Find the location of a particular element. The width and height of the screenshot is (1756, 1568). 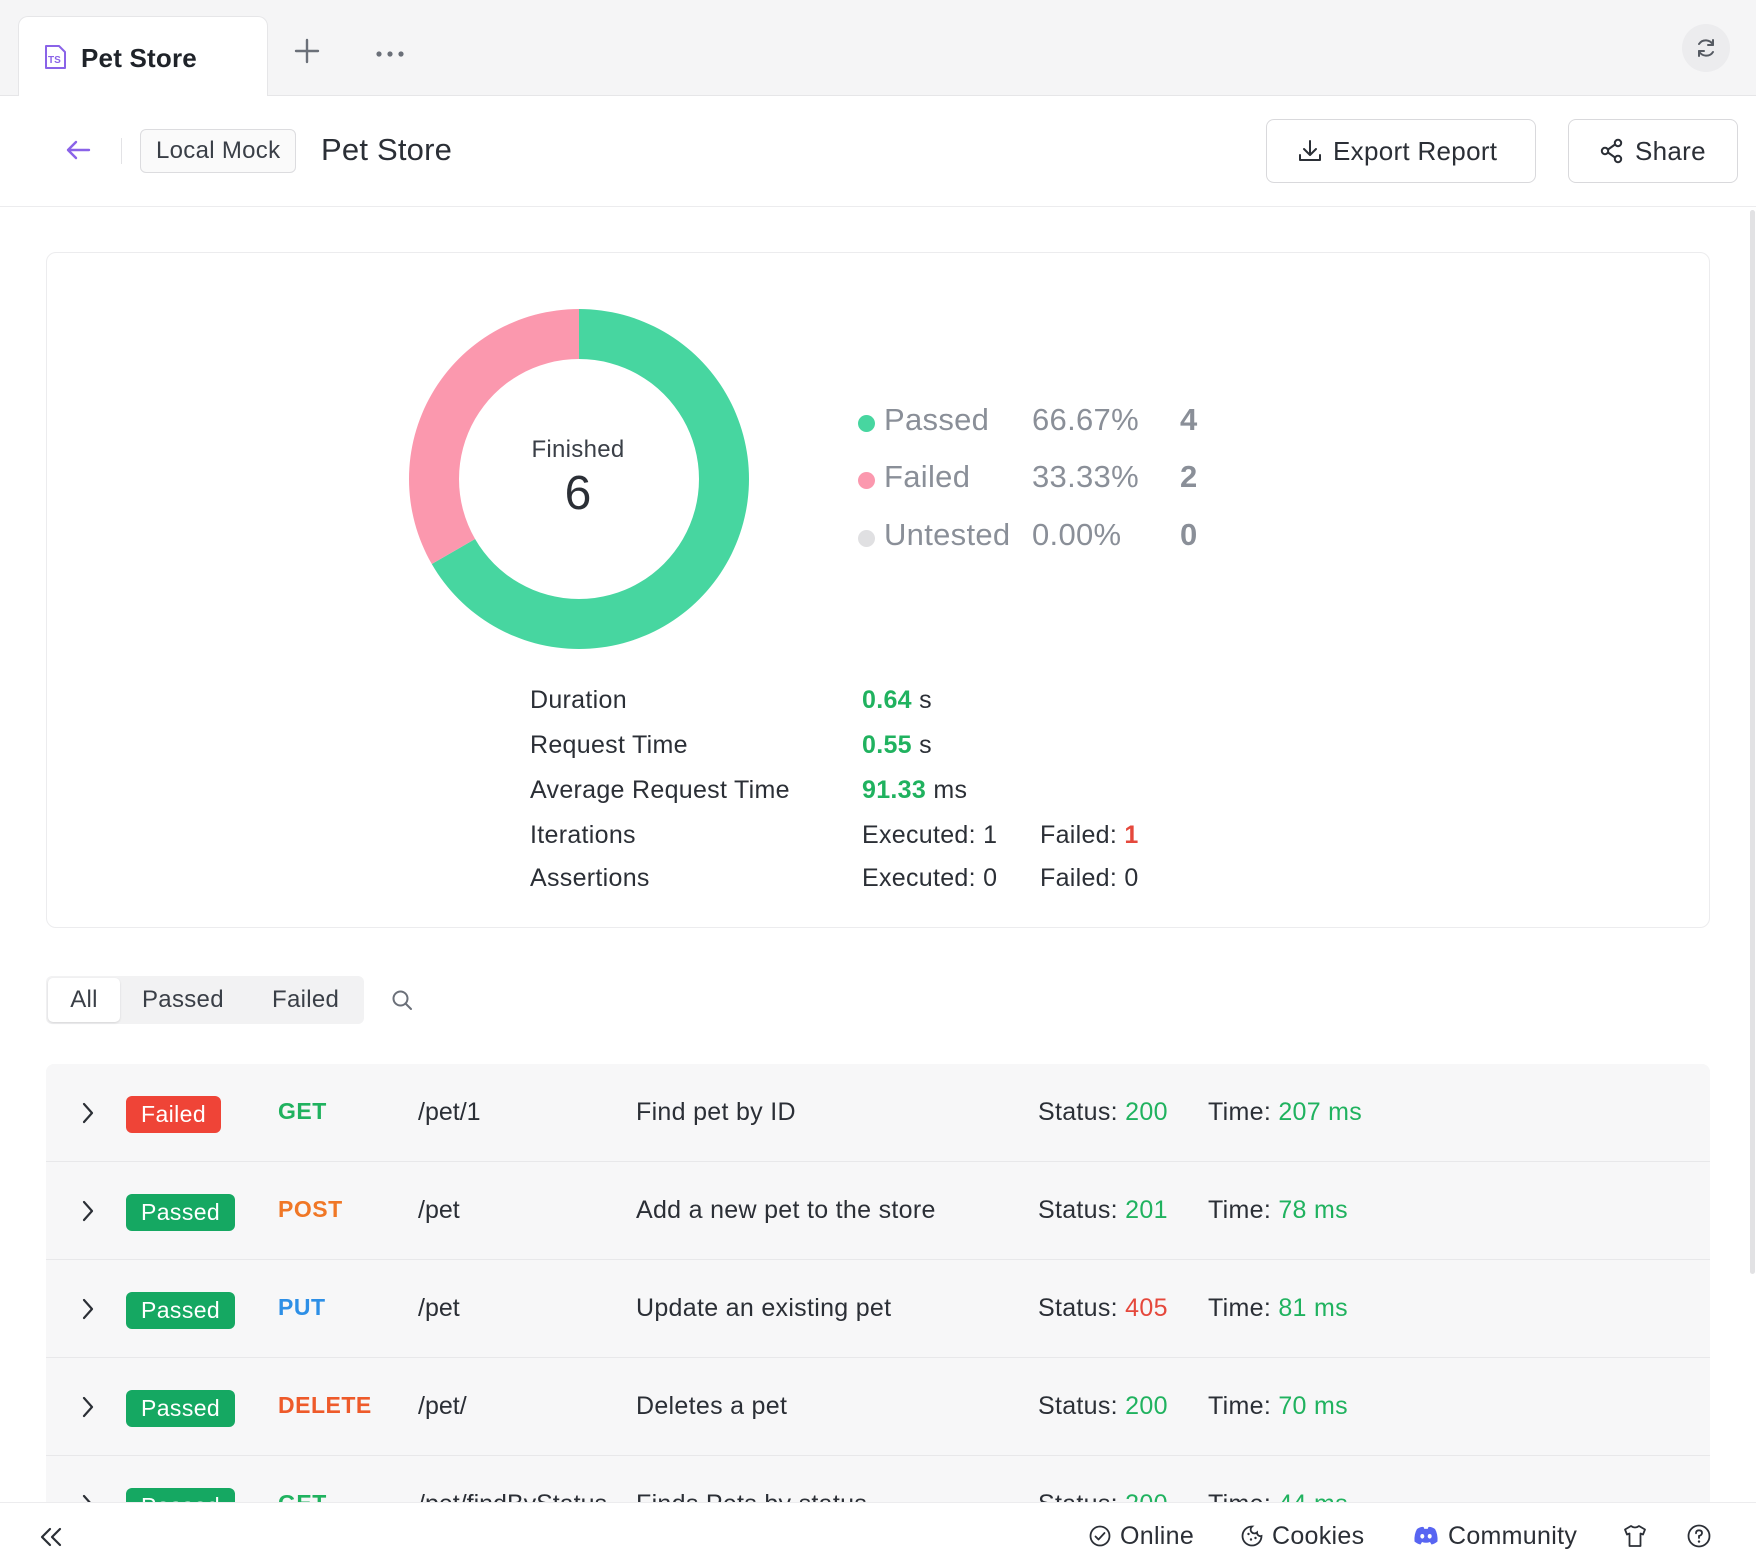

response-time: Time: 81 ms is located at coordinates (1278, 1308).